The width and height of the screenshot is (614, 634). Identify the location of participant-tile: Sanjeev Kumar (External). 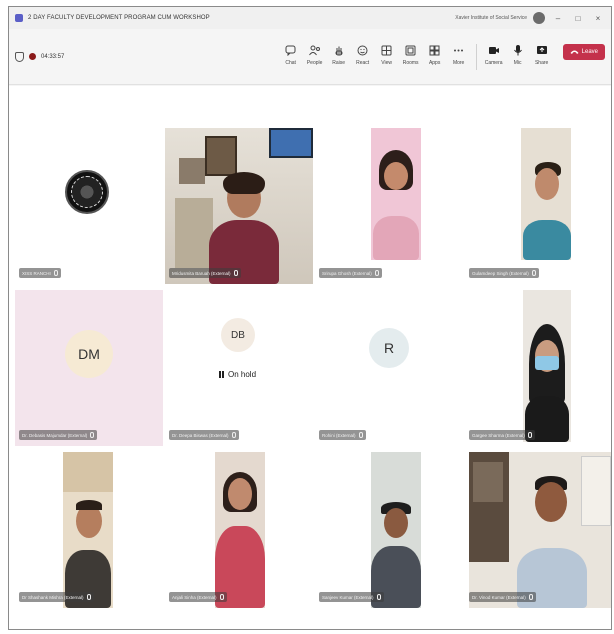
(389, 530).